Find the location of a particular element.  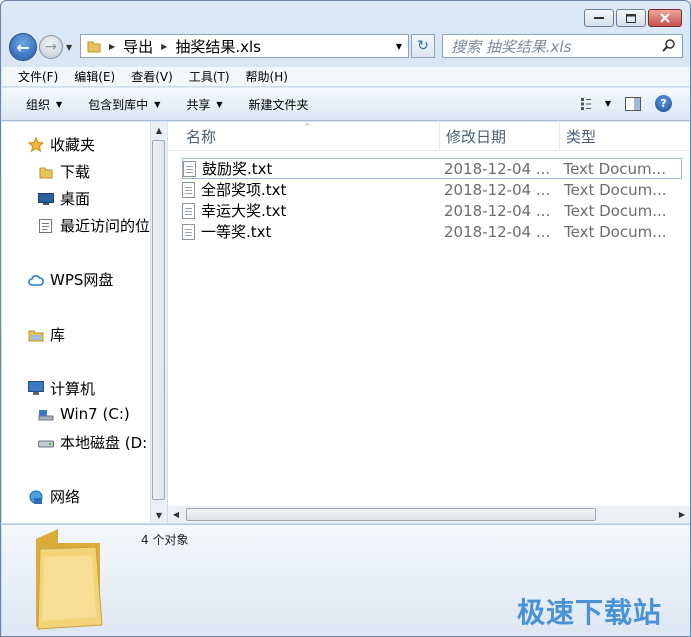

column-headers: 名称 ^ 修改日期 类型 is located at coordinates (429, 136).